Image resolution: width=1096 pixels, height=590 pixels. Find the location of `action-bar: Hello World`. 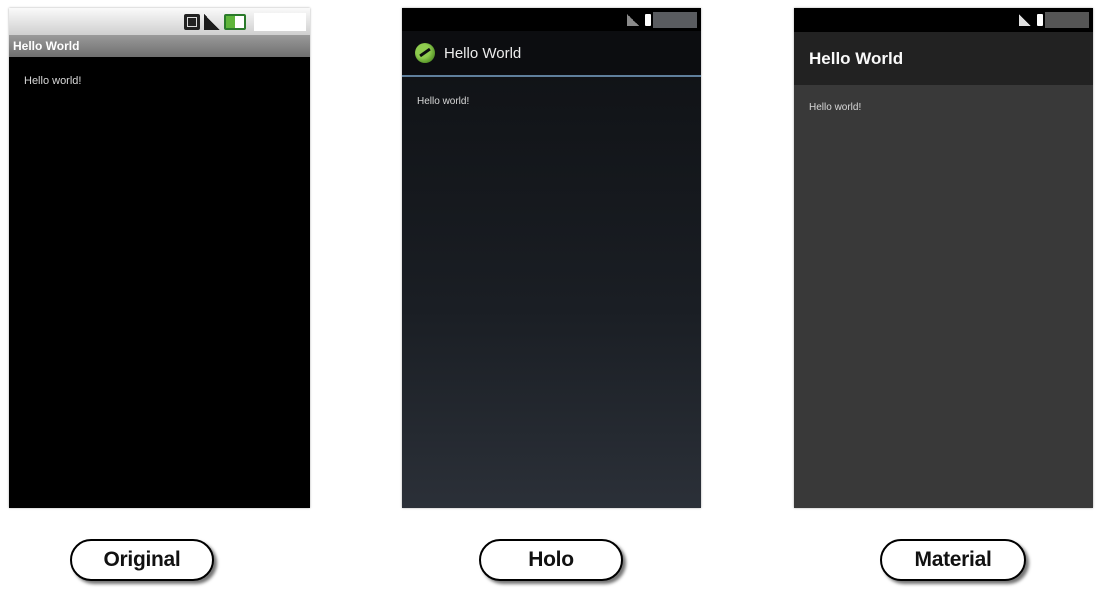

action-bar: Hello World is located at coordinates (551, 54).